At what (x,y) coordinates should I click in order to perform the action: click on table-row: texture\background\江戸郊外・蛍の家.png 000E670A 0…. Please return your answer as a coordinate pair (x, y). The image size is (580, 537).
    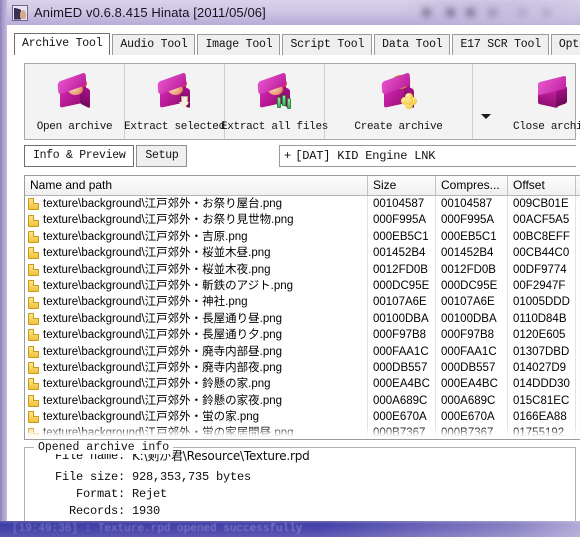
    Looking at the image, I should click on (302, 417).